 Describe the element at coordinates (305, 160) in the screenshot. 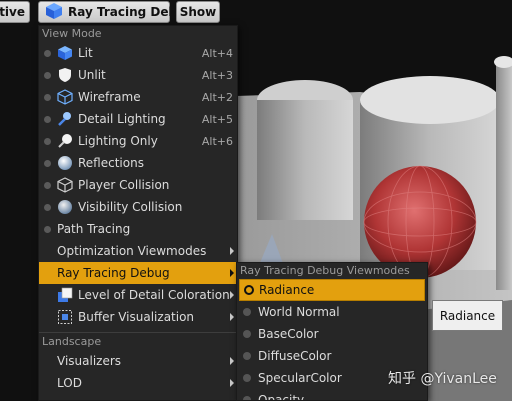

I see `cylinder-body` at that location.